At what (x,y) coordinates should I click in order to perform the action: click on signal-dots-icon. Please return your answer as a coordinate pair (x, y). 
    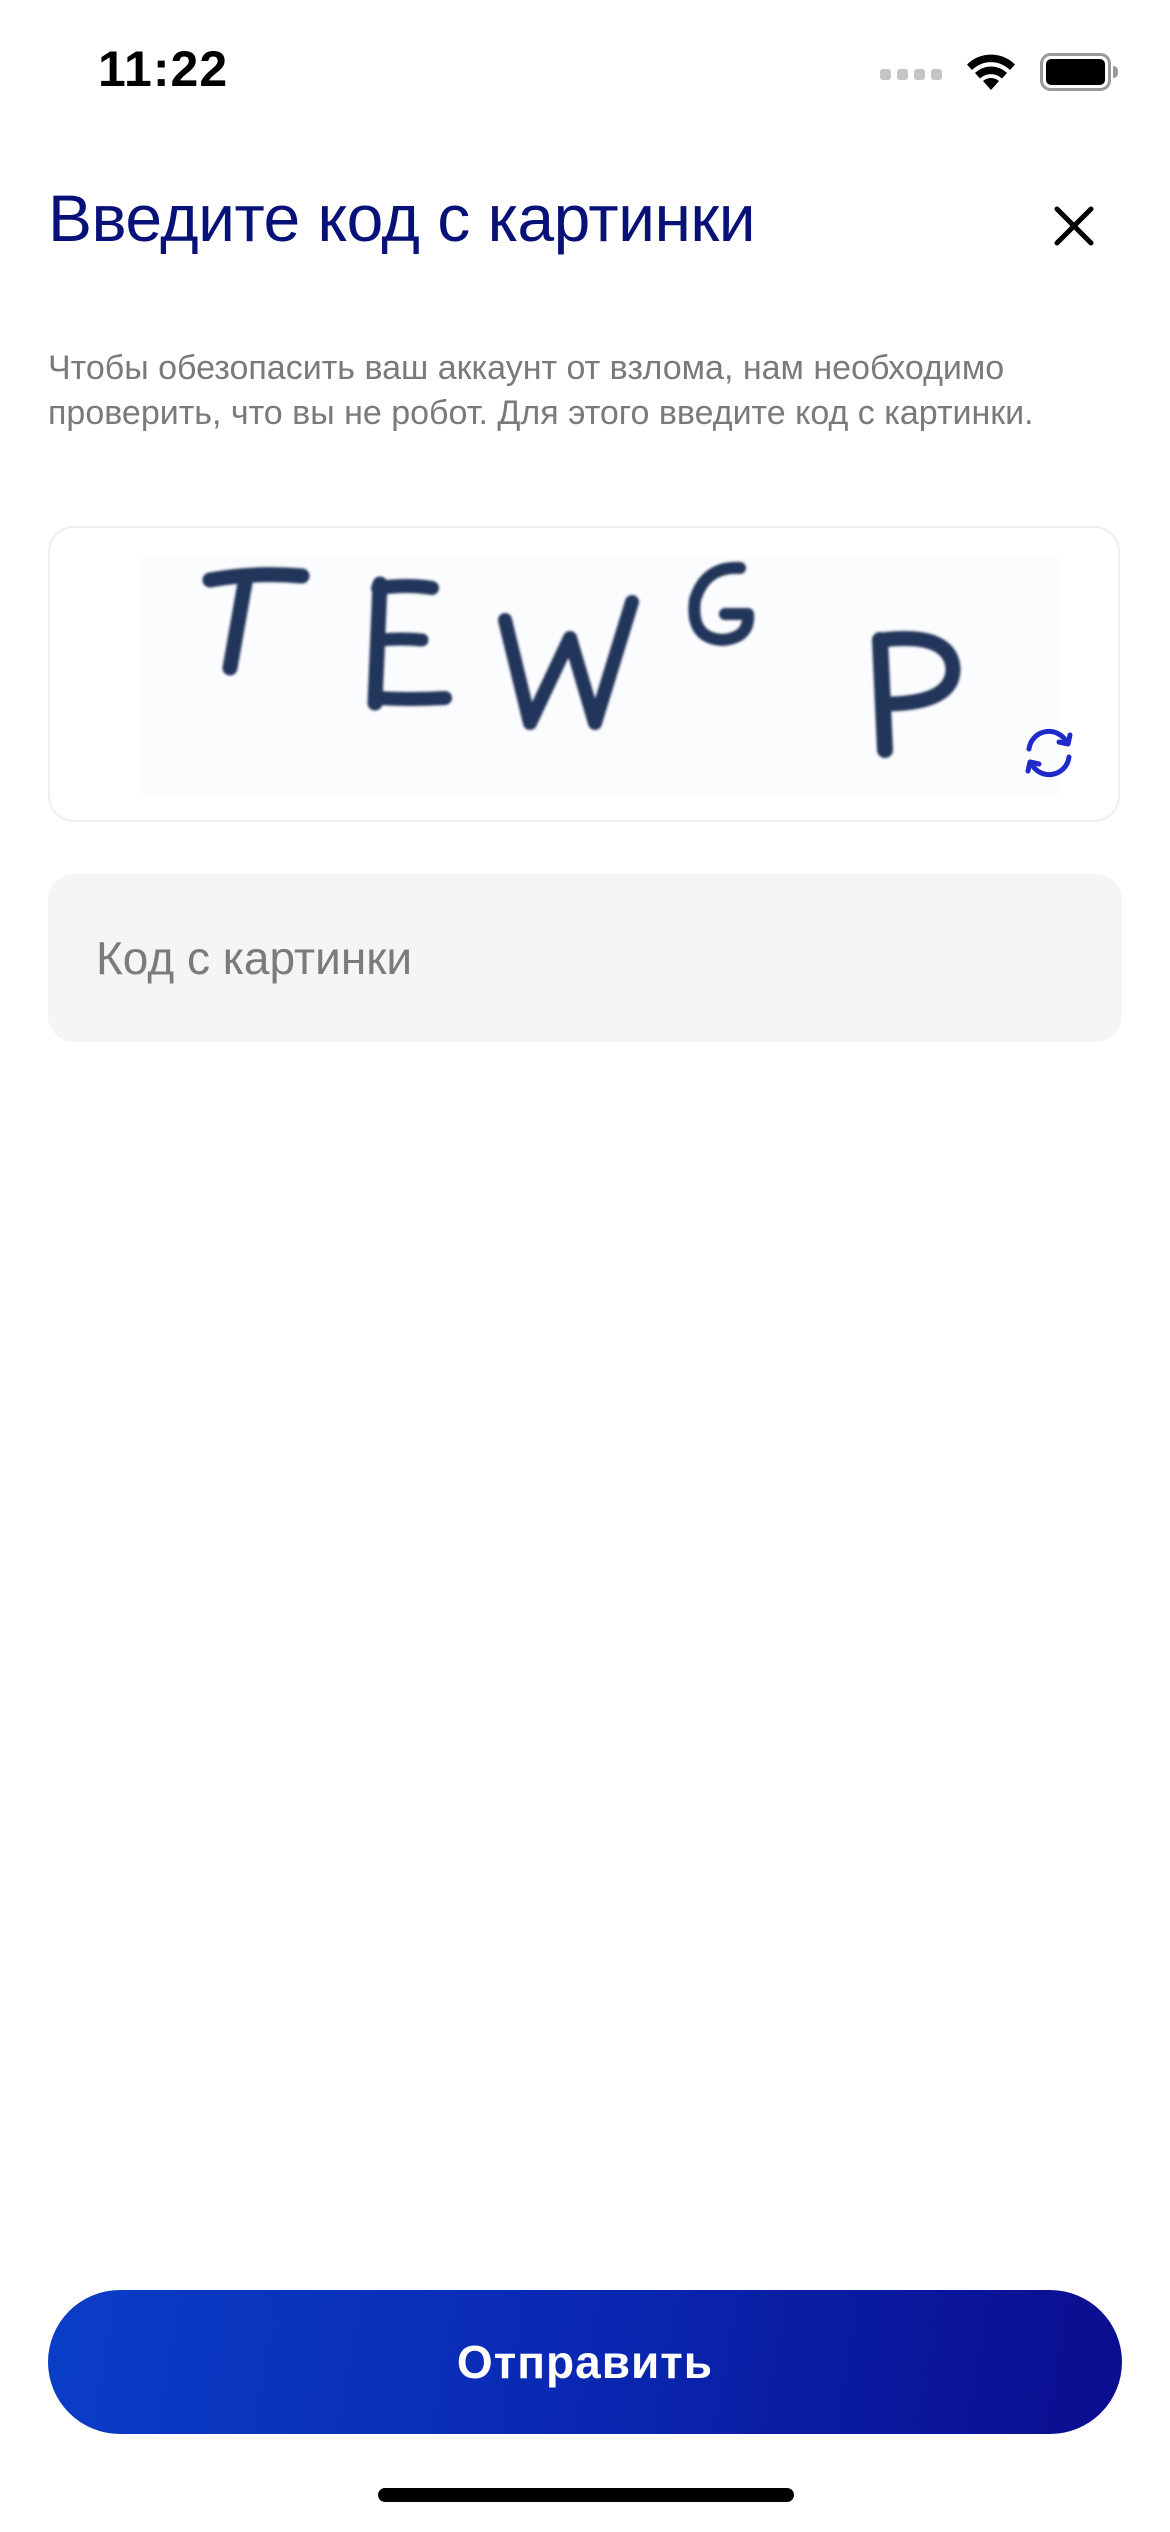
    Looking at the image, I should click on (911, 74).